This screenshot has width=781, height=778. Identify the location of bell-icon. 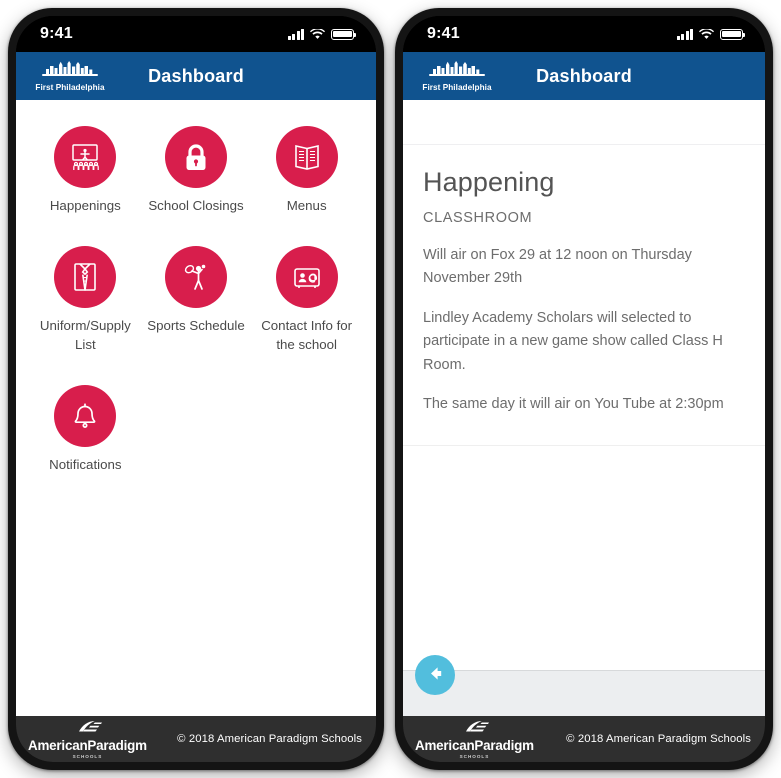
(85, 415).